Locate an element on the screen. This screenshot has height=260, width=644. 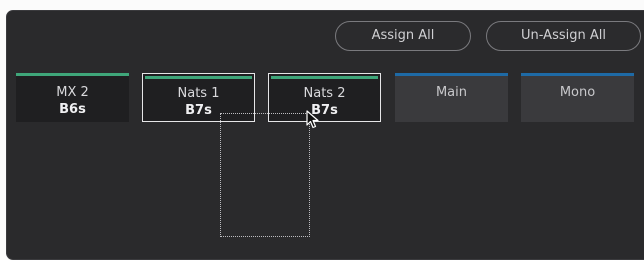
tile-name: MX 2 is located at coordinates (72, 92).